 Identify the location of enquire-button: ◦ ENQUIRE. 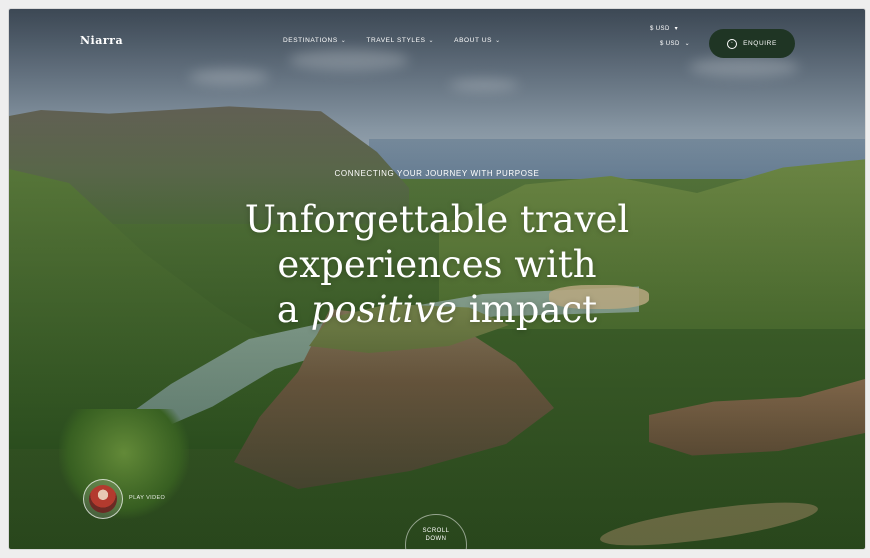
(752, 43).